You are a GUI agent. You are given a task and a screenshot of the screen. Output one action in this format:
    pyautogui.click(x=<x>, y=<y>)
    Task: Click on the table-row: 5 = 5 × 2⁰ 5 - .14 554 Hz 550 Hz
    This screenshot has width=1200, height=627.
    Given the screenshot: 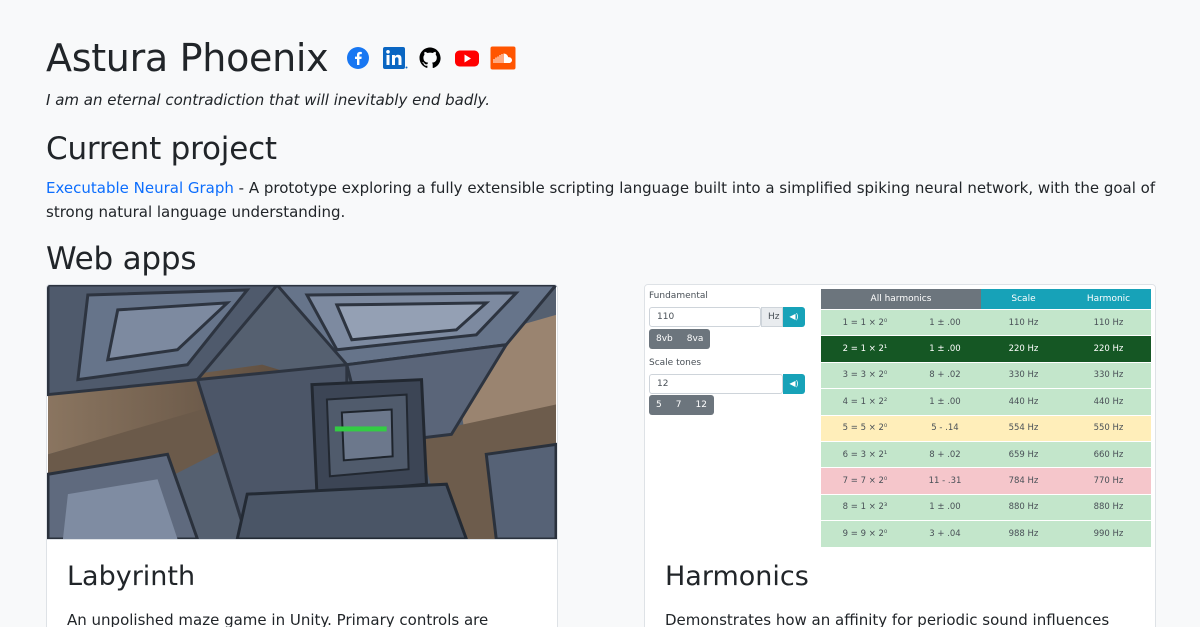 What is the action you would take?
    pyautogui.click(x=986, y=427)
    